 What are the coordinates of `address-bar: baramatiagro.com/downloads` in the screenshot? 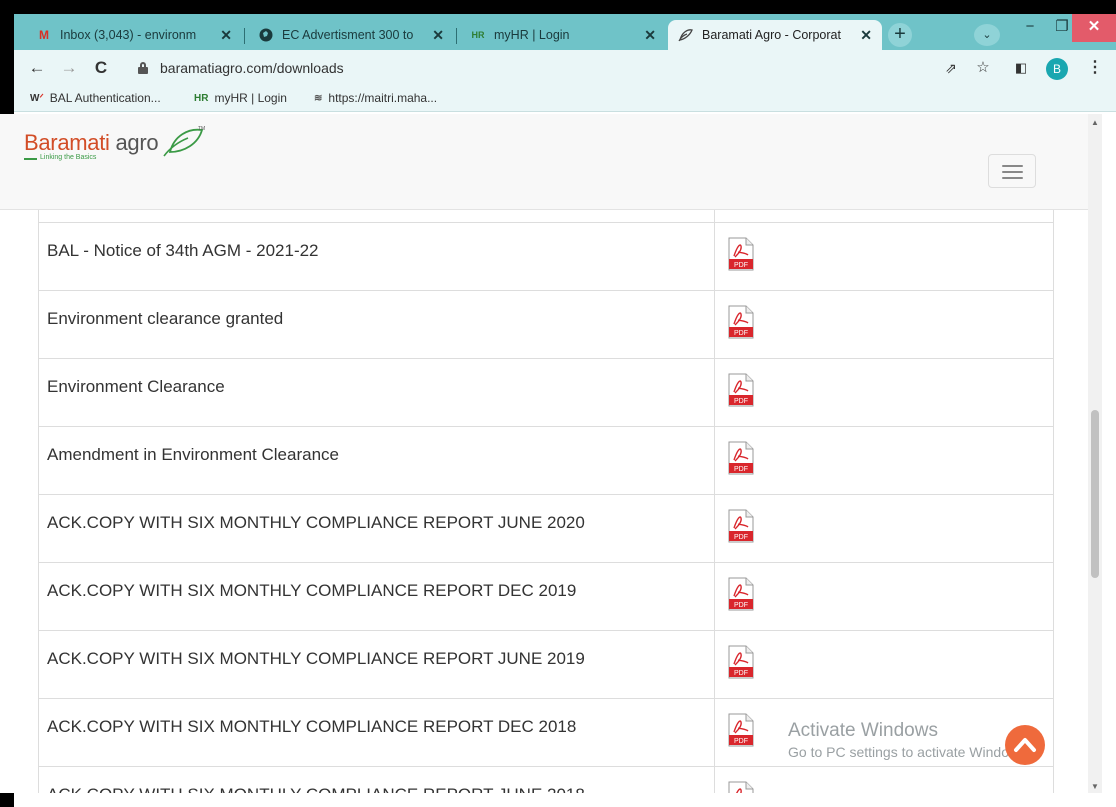 It's located at (318, 68).